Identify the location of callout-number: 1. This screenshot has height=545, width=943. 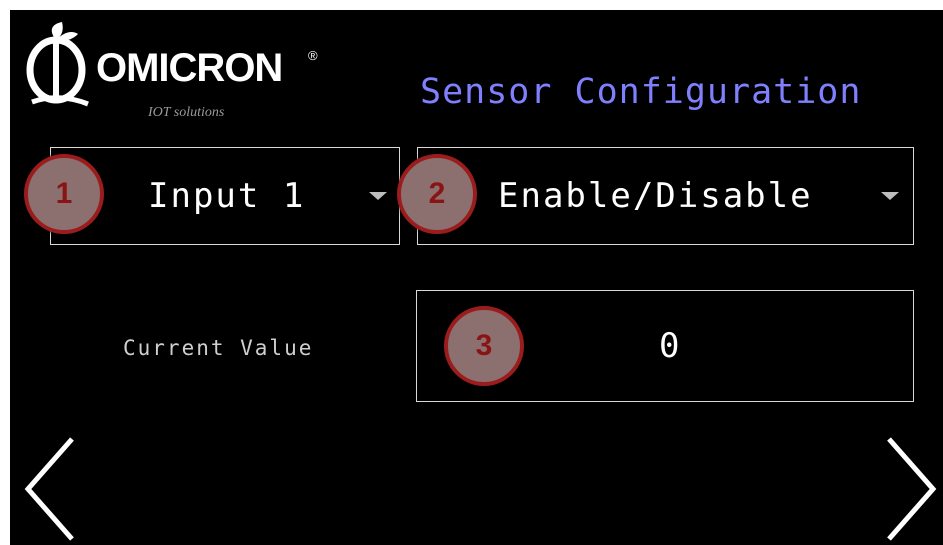
(64, 193).